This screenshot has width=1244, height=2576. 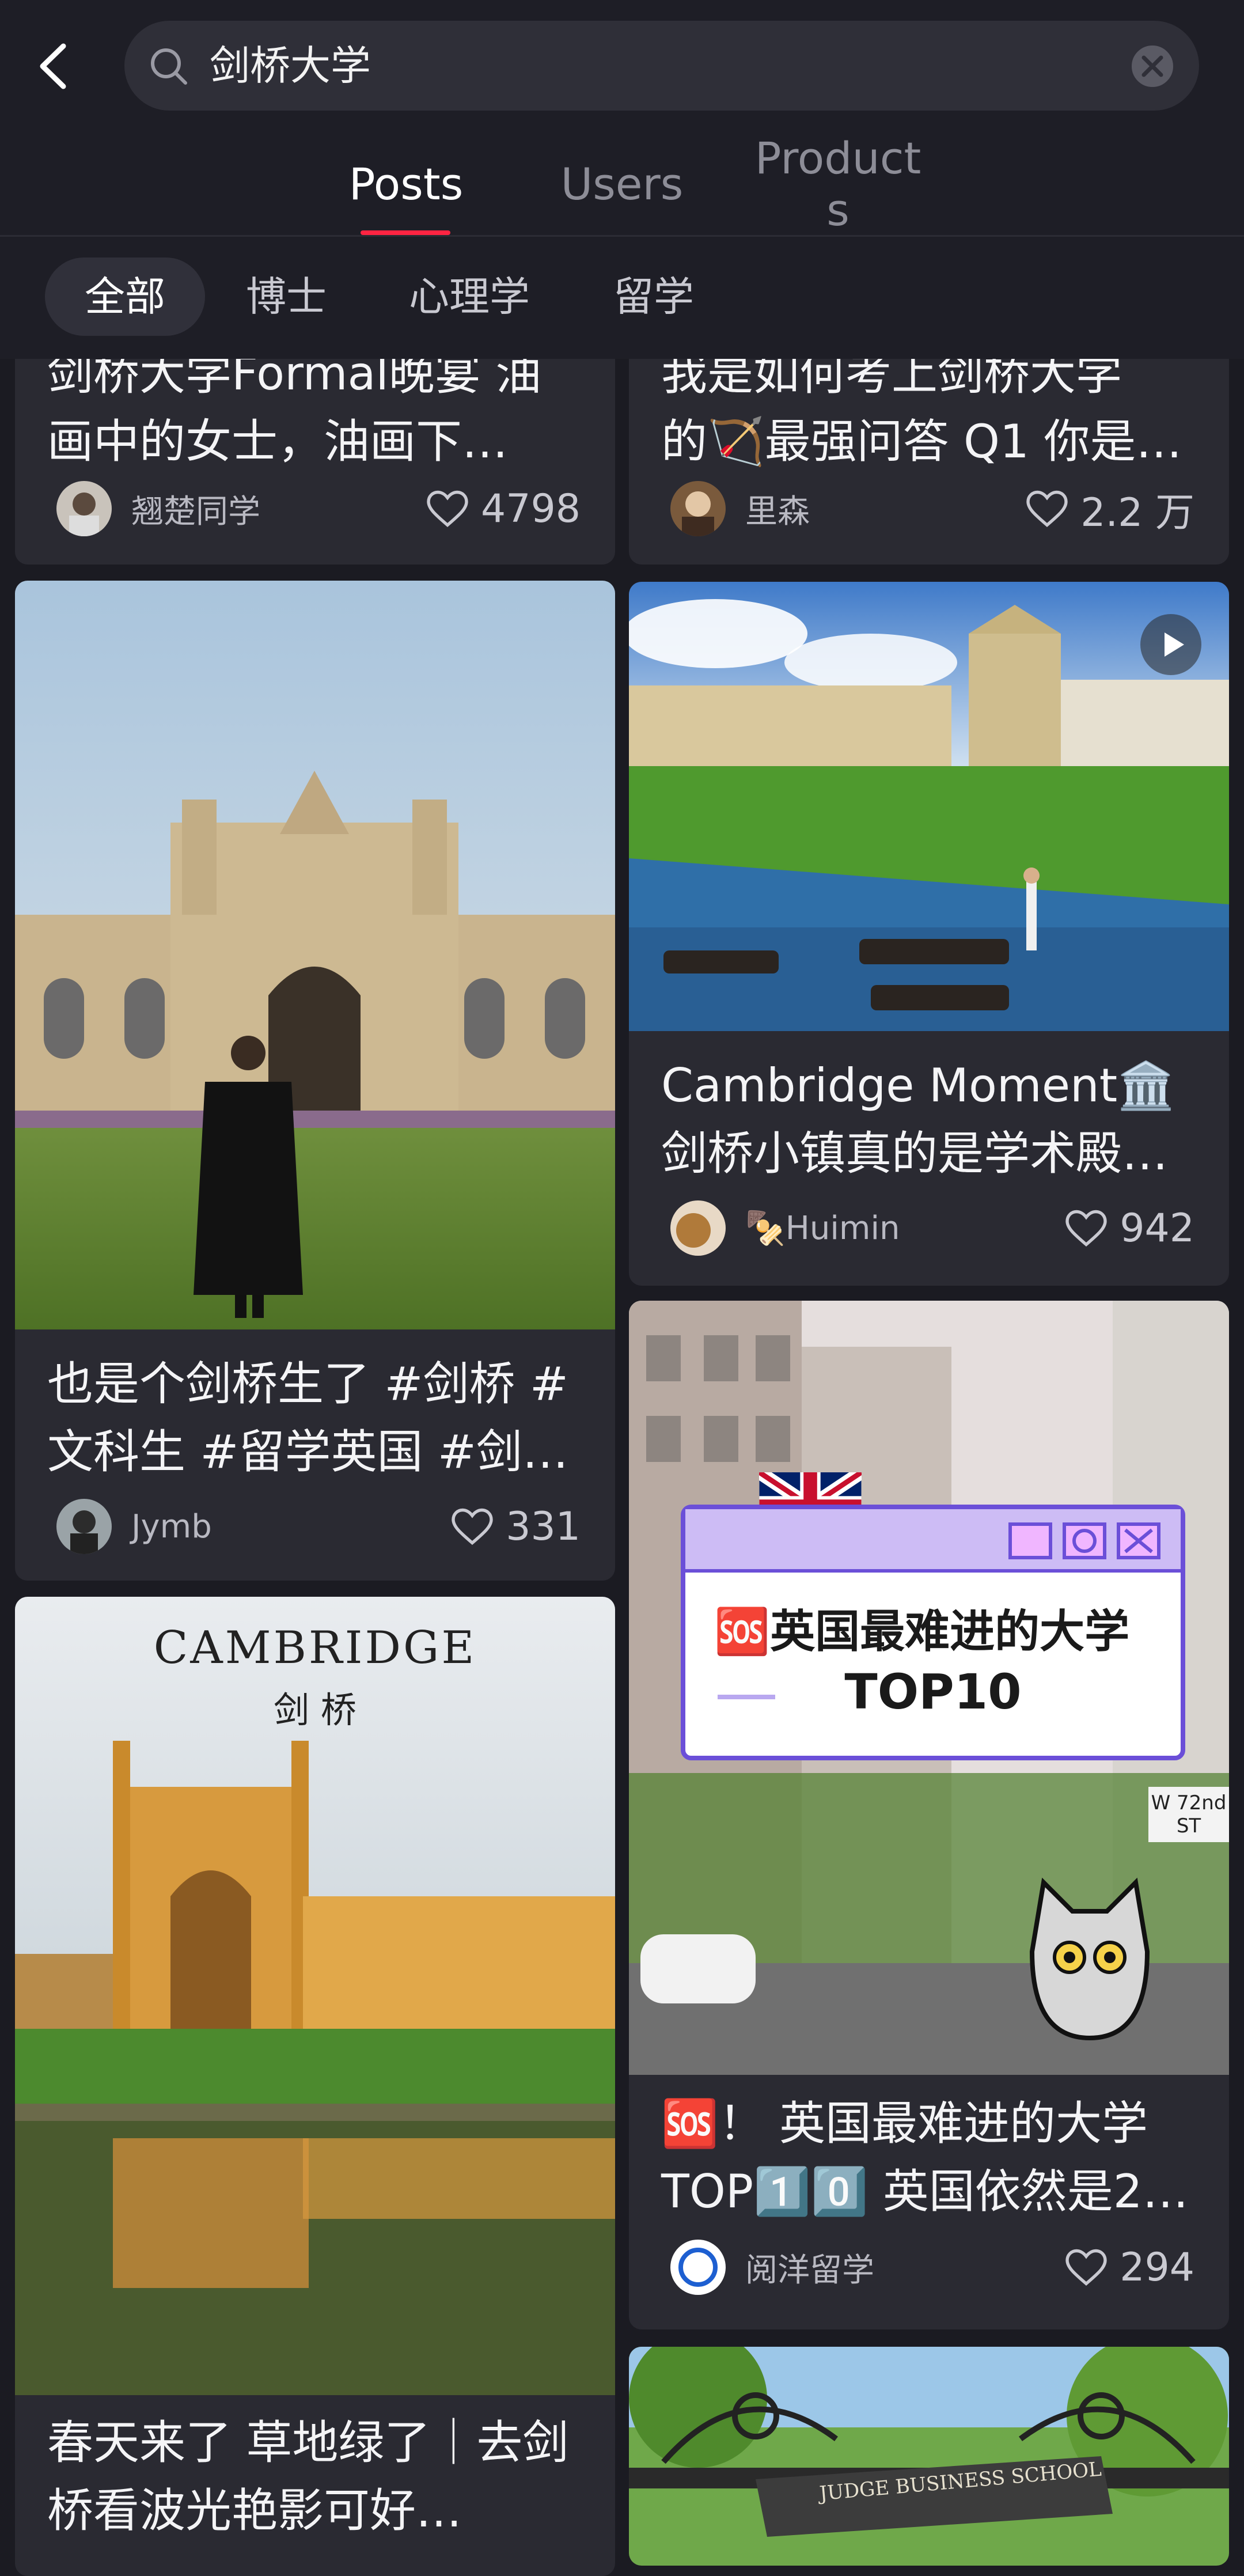 I want to click on like-button: 2.2 万, so click(x=1110, y=508).